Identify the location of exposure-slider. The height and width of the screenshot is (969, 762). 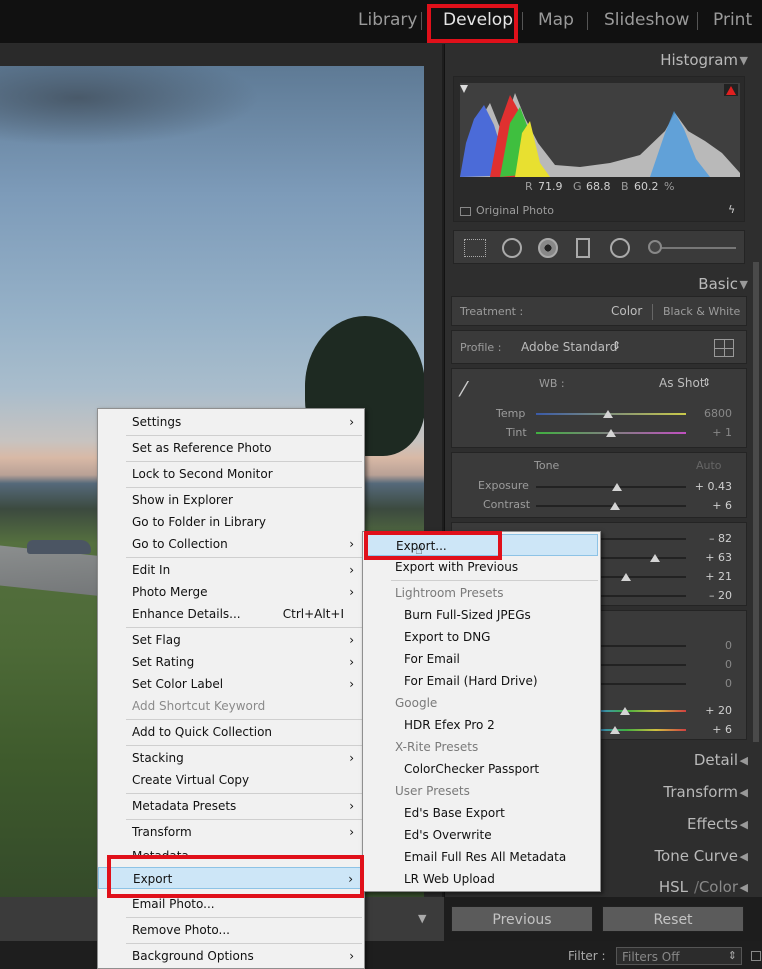
(611, 487).